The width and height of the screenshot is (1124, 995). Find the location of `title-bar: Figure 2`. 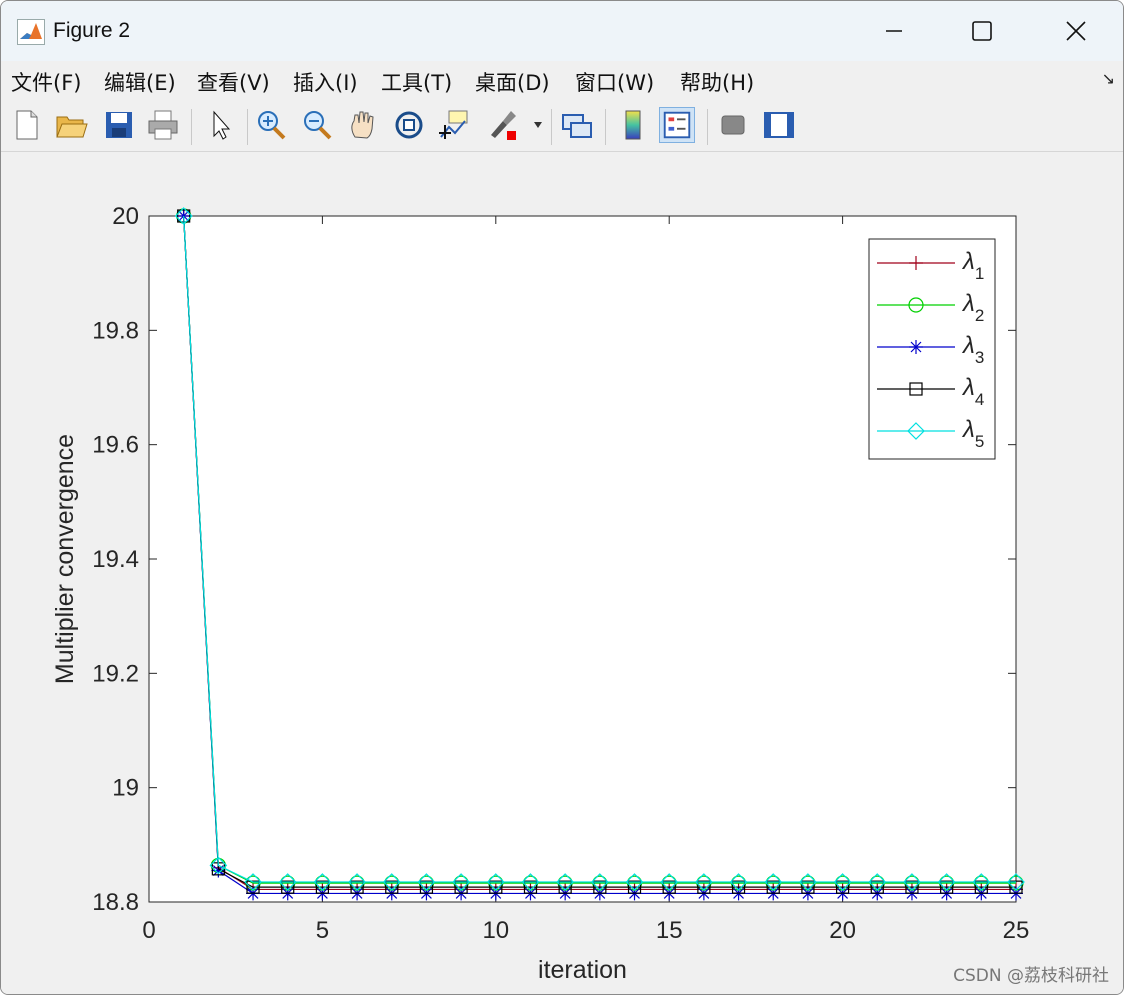

title-bar: Figure 2 is located at coordinates (562, 31).